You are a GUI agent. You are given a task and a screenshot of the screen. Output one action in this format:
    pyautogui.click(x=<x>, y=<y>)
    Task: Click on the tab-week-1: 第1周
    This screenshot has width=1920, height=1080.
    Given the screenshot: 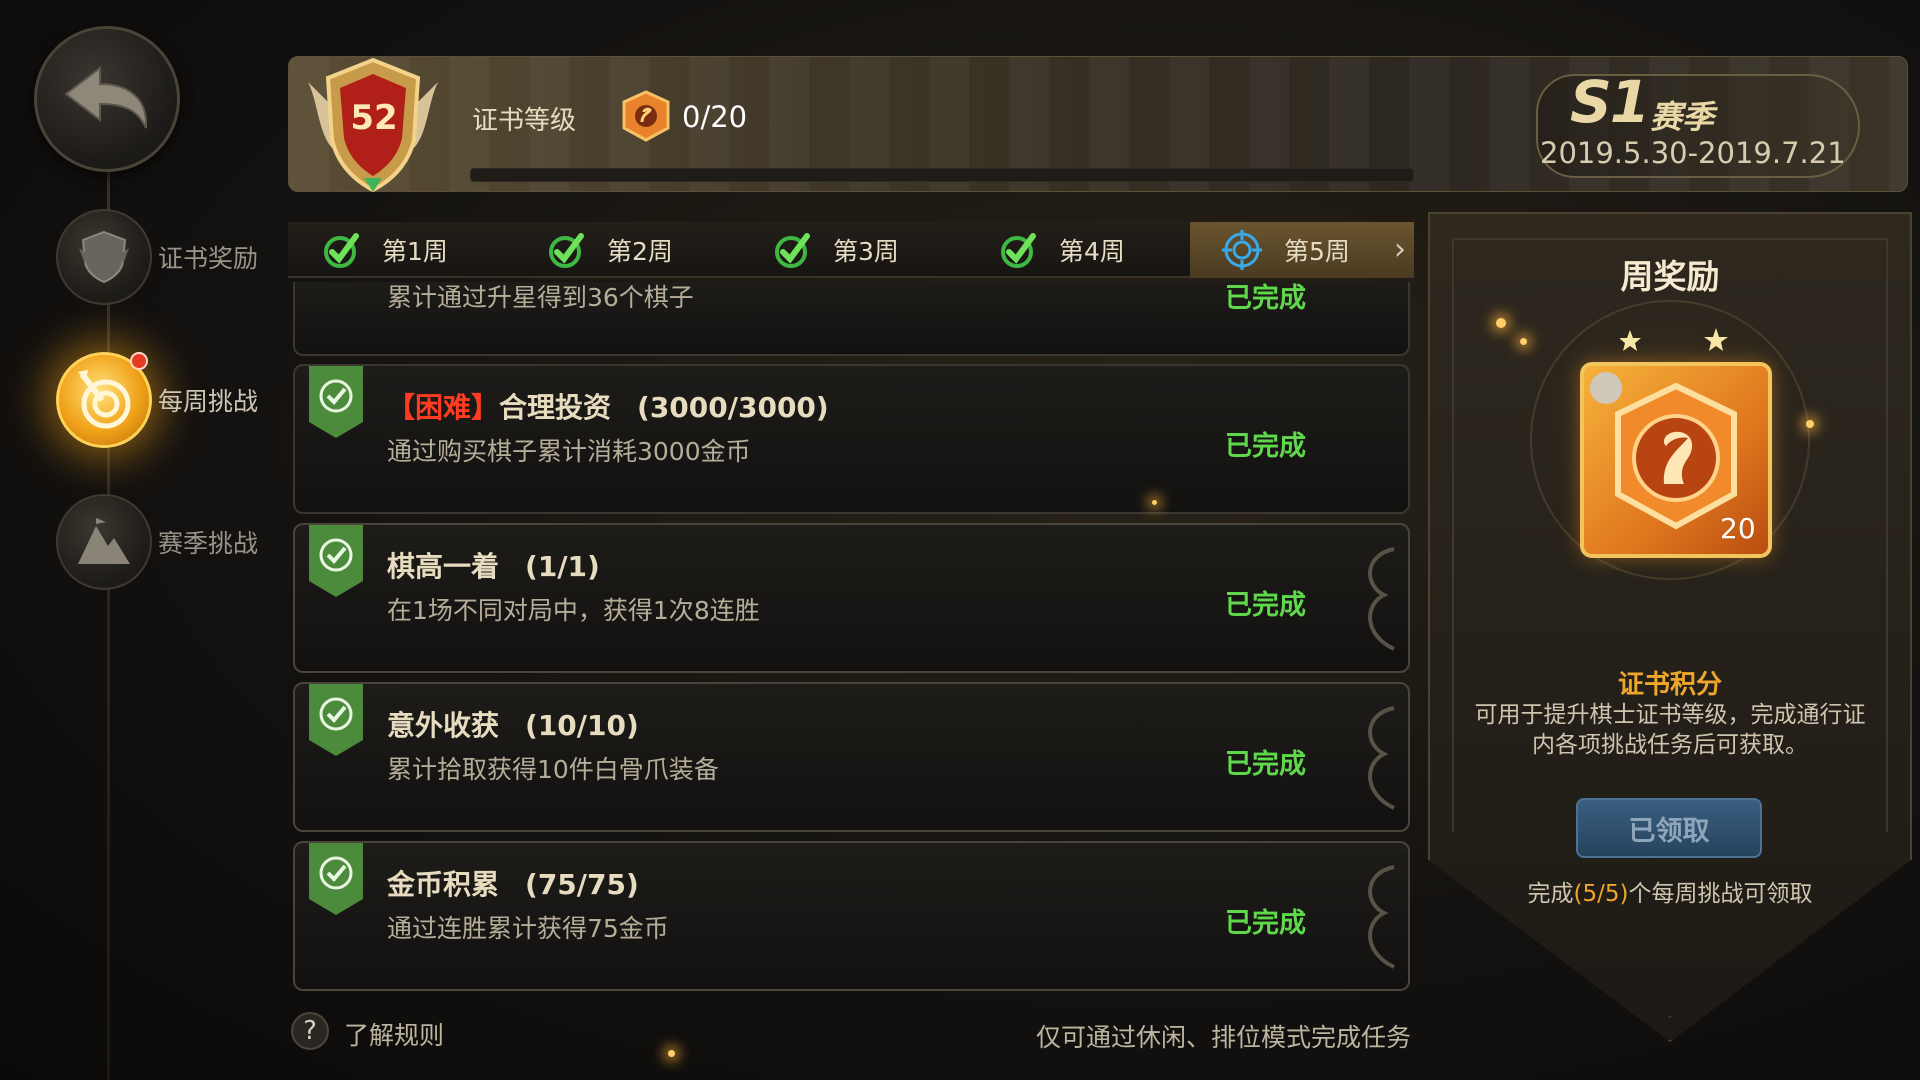 What is the action you would take?
    pyautogui.click(x=384, y=250)
    